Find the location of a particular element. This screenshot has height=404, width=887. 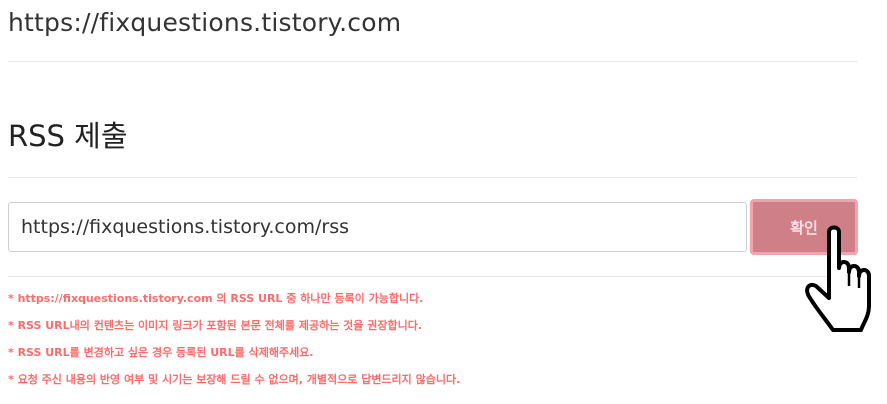

page-title: RSS 제출 is located at coordinates (68, 136).